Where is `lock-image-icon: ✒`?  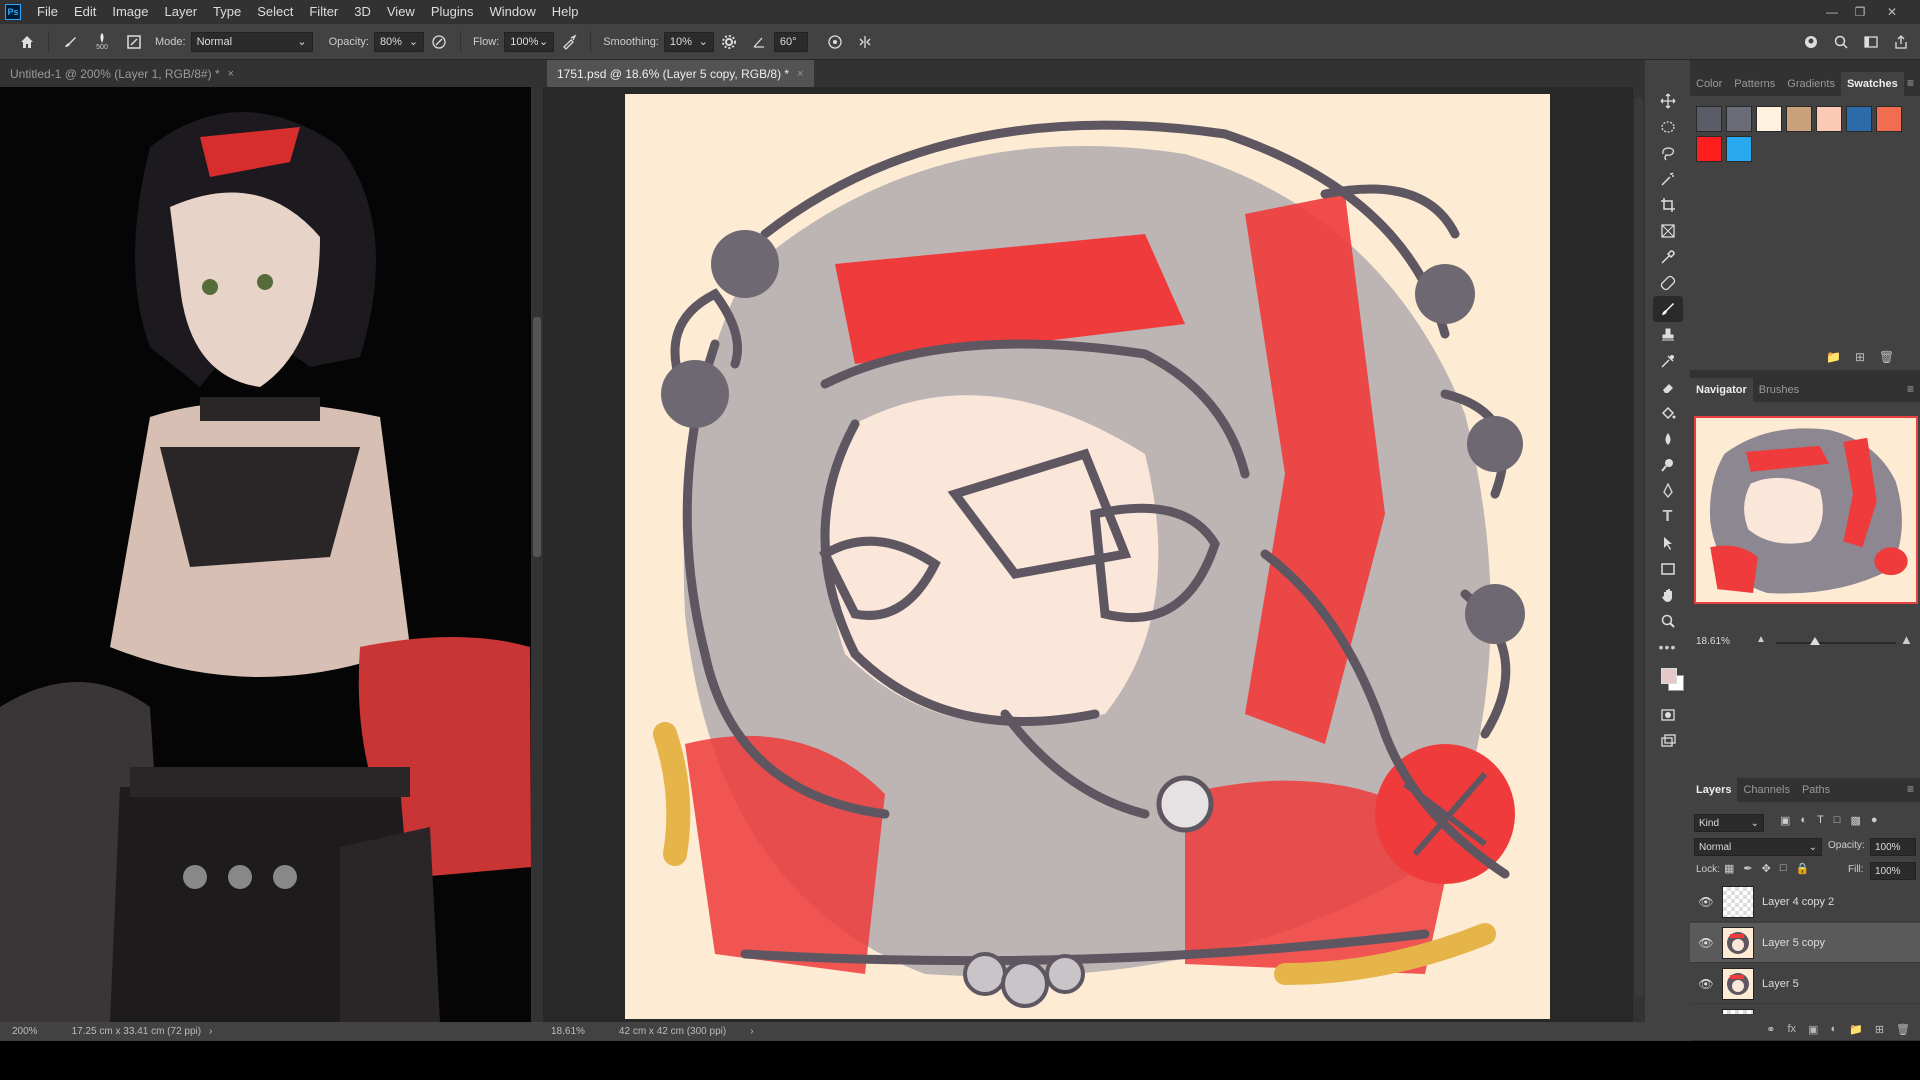 lock-image-icon: ✒ is located at coordinates (1747, 868).